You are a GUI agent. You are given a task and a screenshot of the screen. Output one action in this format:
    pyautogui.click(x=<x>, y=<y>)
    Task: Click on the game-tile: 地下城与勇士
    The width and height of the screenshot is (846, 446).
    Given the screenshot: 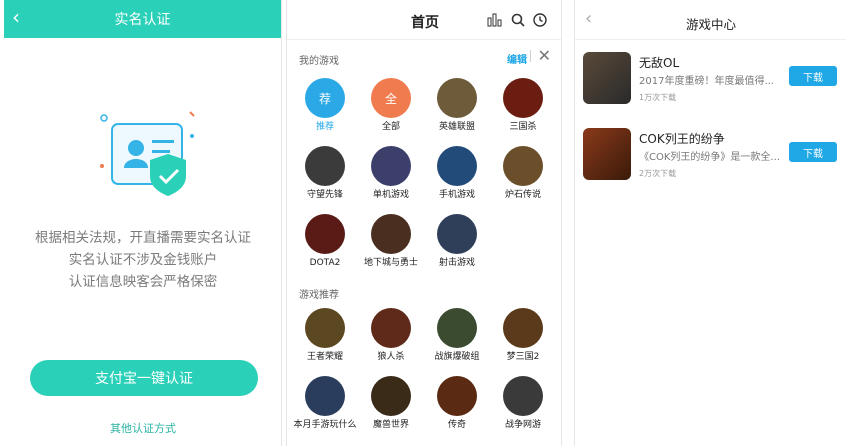 What is the action you would take?
    pyautogui.click(x=391, y=241)
    